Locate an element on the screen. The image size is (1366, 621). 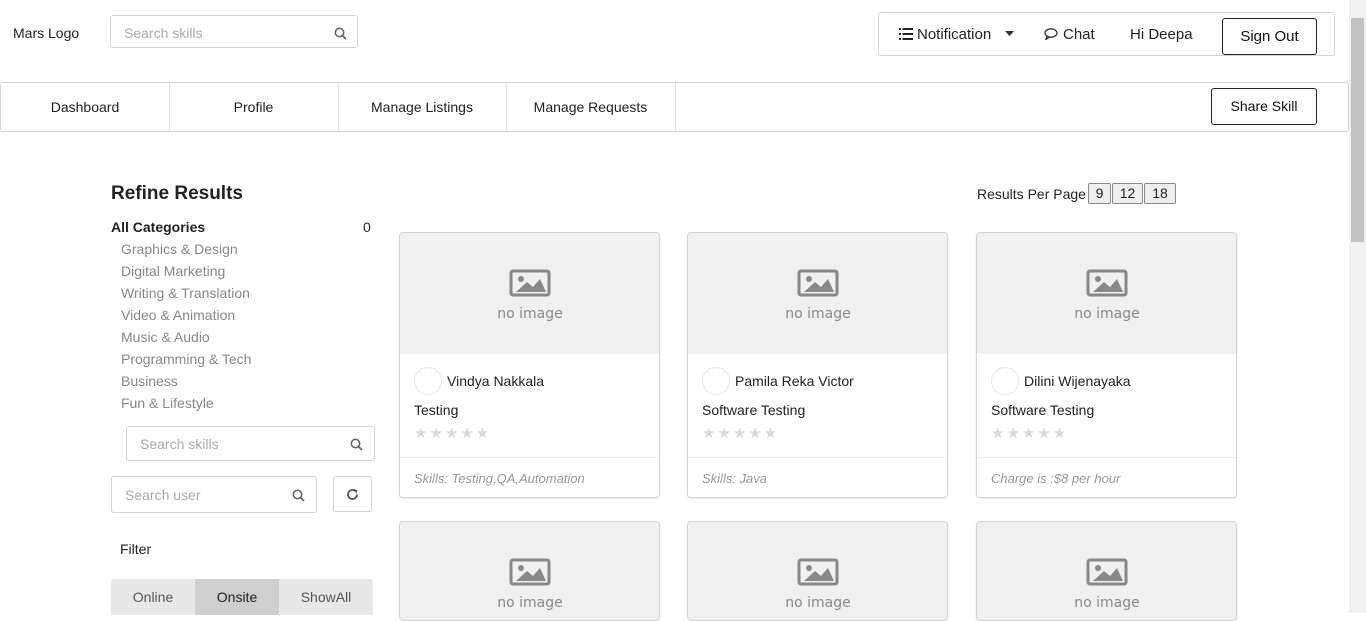
refresh-icon is located at coordinates (352, 494).